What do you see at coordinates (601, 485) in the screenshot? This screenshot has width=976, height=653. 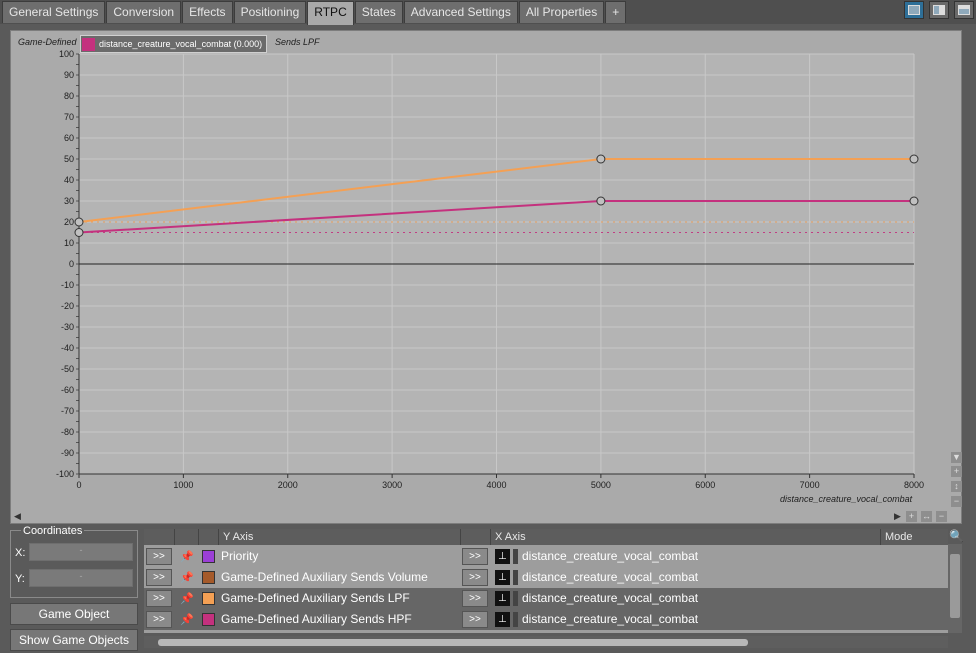 I see `x-tick-label: 5000` at bounding box center [601, 485].